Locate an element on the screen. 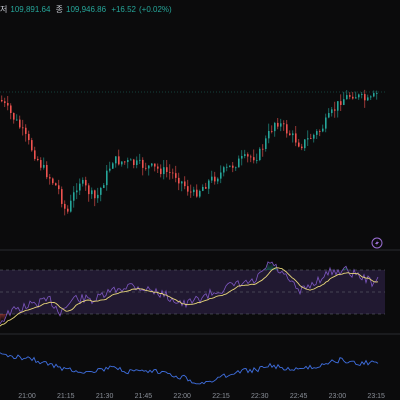  time-tick-label: 22:15 is located at coordinates (221, 396).